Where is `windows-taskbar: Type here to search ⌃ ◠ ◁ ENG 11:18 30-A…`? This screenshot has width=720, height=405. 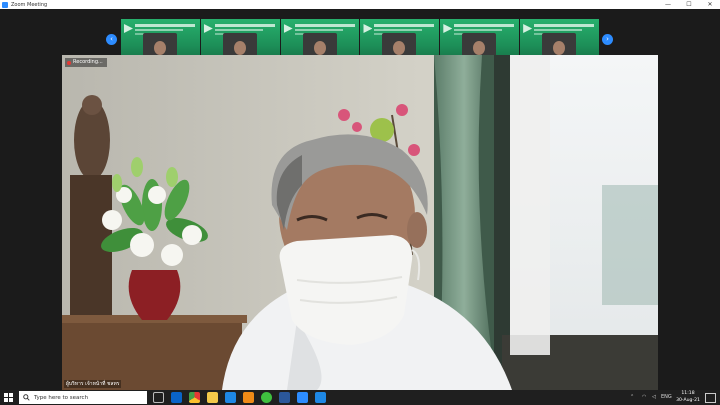 windows-taskbar: Type here to search ⌃ ◠ ◁ ENG 11:18 30-A… is located at coordinates (360, 397).